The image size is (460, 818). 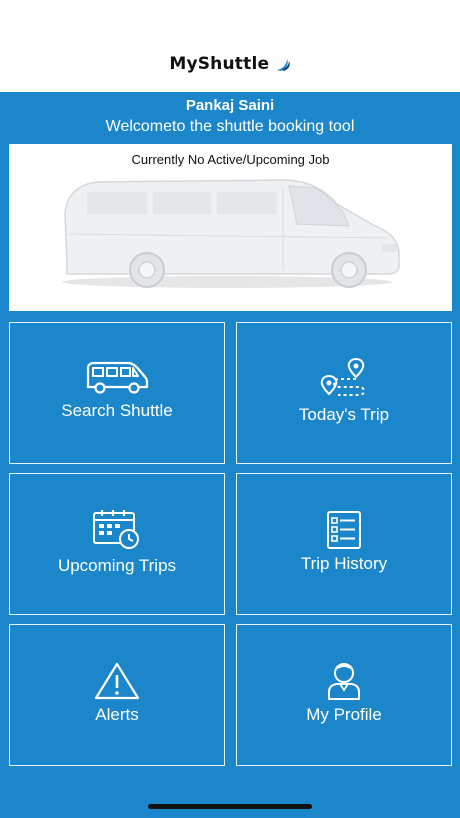 I want to click on upcoming-trips-tile: Upcoming Trips, so click(x=117, y=544).